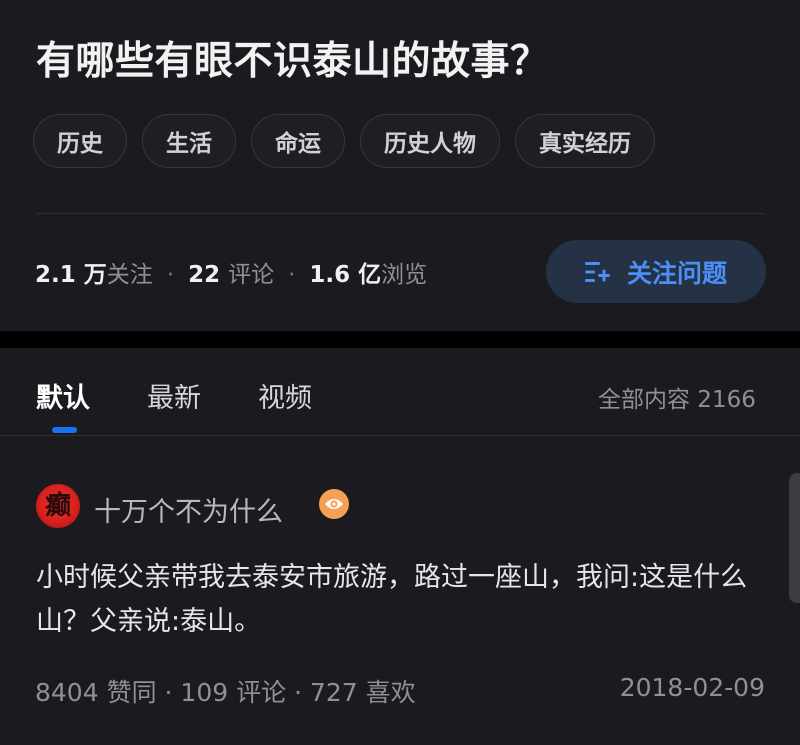  Describe the element at coordinates (293, 61) in the screenshot. I see `question-title: 有哪些有眼不识泰山的故事？` at that location.